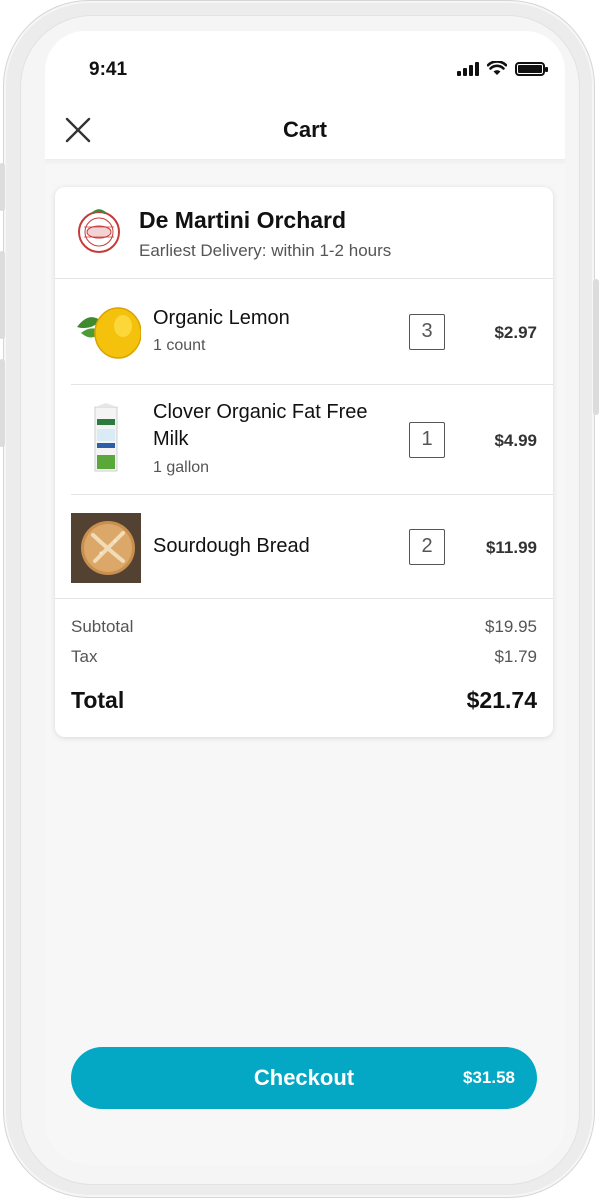  Describe the element at coordinates (511, 626) in the screenshot. I see `subtotal-value: $19.95` at that location.